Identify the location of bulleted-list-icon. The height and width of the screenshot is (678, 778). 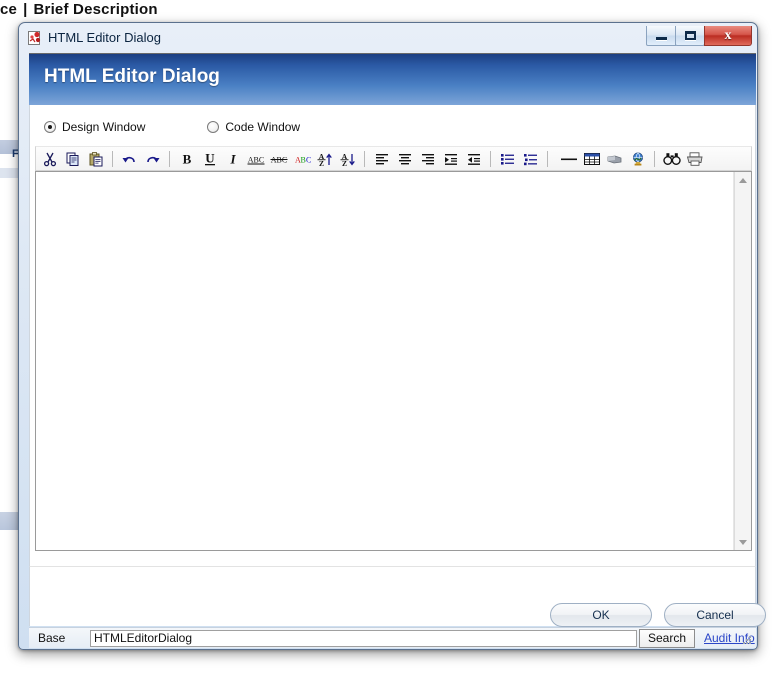
(507, 158).